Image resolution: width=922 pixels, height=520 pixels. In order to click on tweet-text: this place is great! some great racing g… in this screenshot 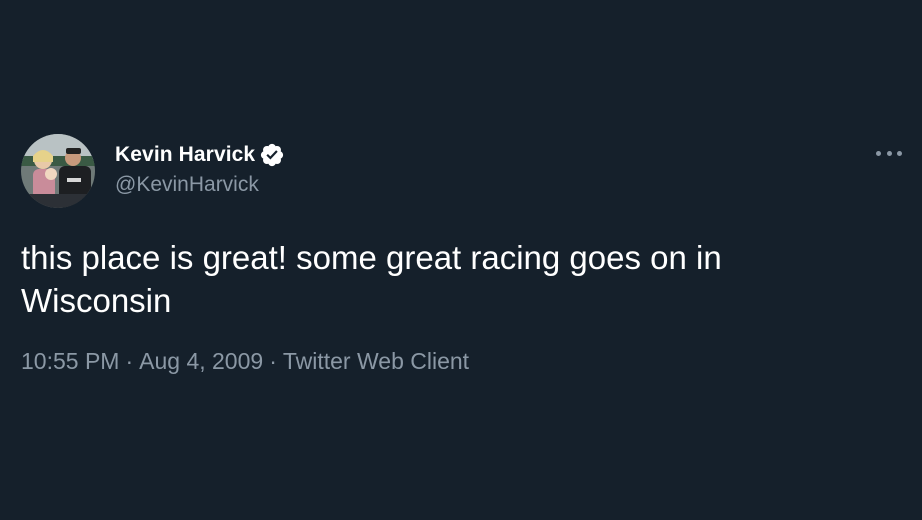, I will do `click(371, 279)`.